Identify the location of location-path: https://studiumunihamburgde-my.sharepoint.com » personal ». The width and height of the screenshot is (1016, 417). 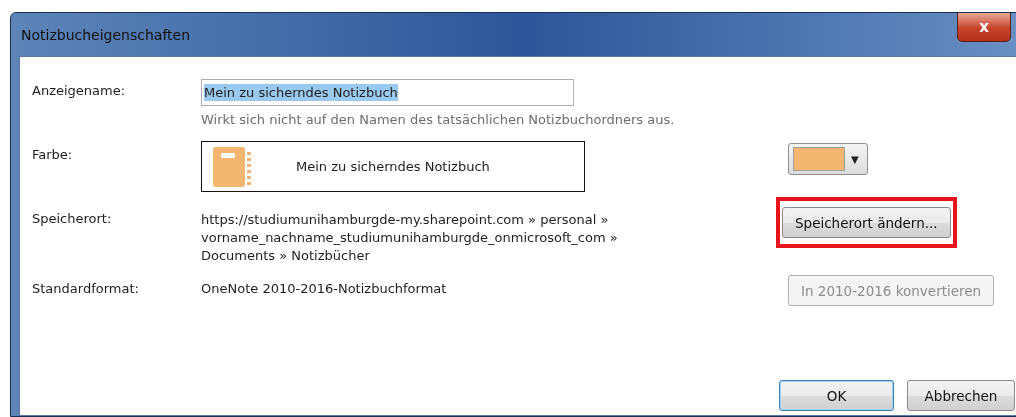
(405, 220).